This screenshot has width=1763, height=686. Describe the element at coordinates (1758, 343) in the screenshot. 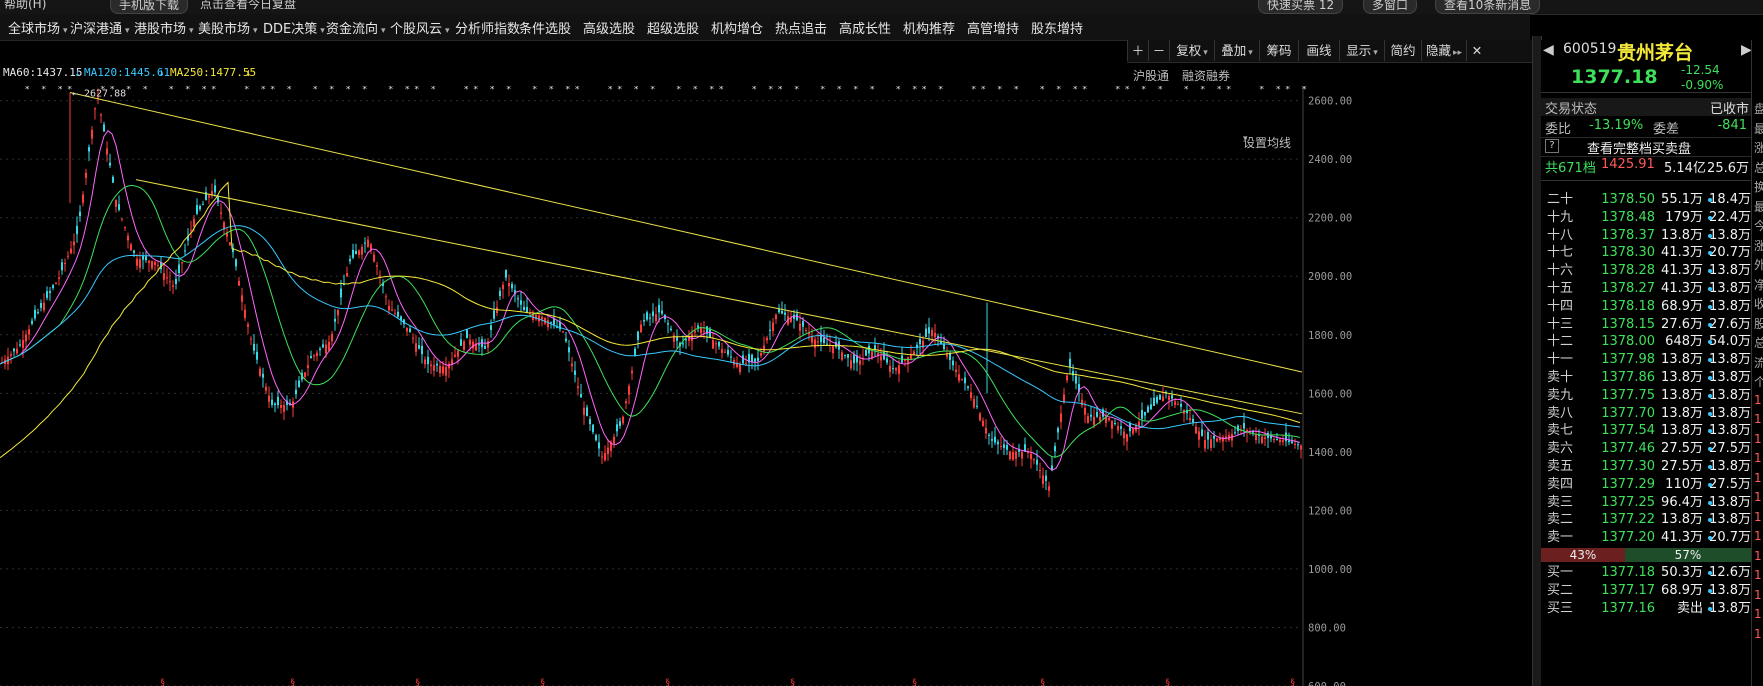

I see `side-label: 总` at that location.